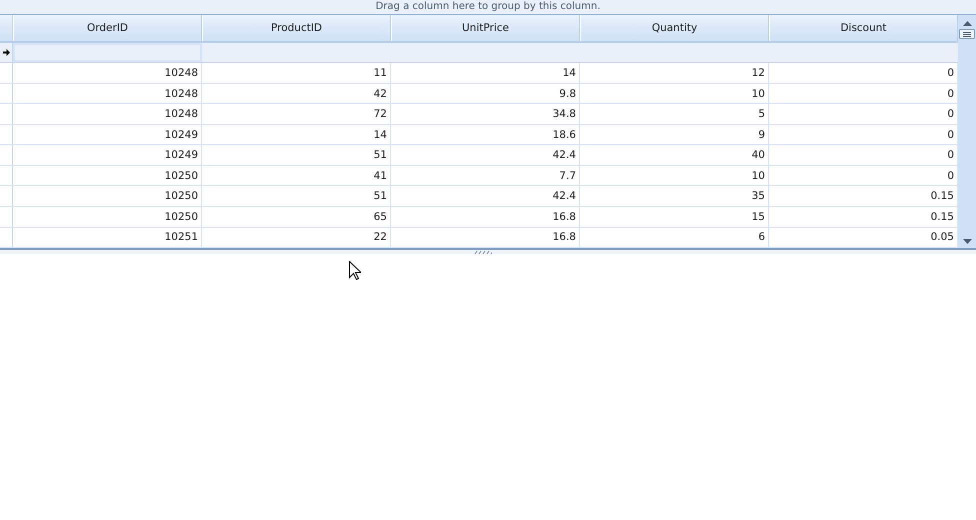  Describe the element at coordinates (967, 241) in the screenshot. I see `scroll-down-icon` at that location.